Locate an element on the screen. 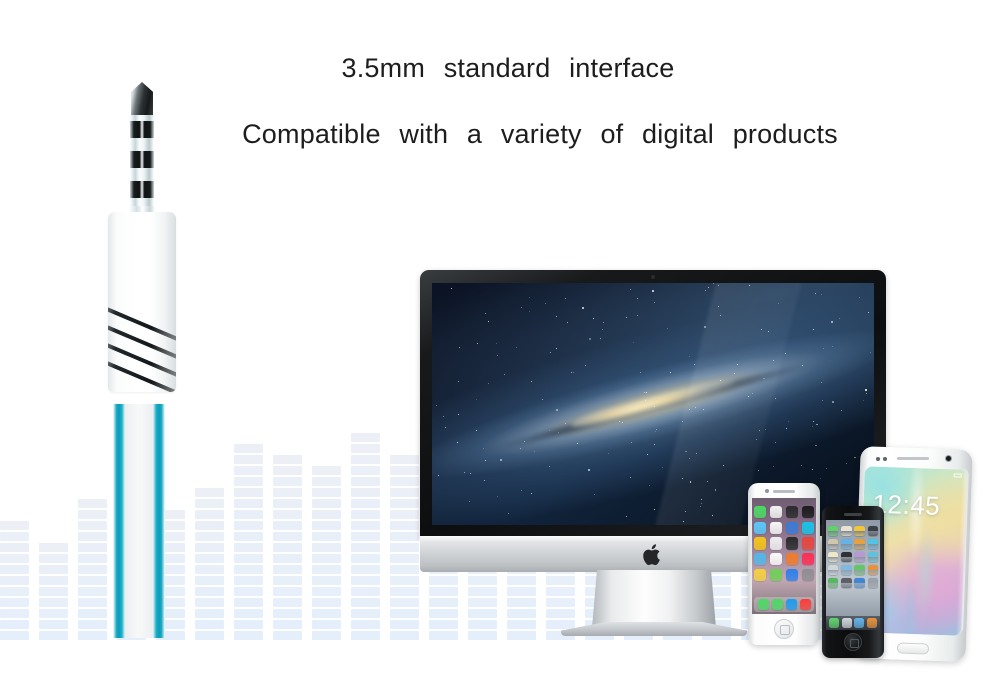 The width and height of the screenshot is (1000, 697). imac-stand-foot is located at coordinates (654, 629).